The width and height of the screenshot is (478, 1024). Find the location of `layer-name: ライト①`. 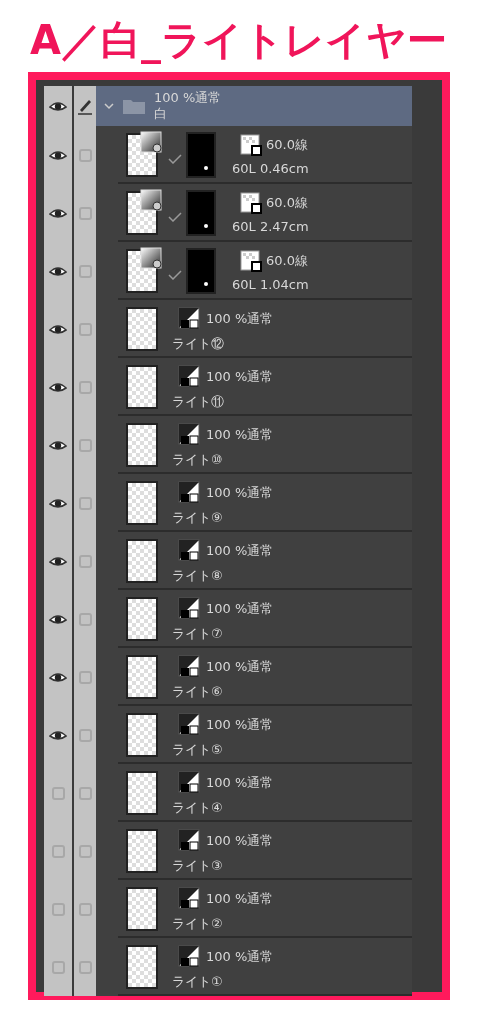

layer-name: ライト① is located at coordinates (198, 981).